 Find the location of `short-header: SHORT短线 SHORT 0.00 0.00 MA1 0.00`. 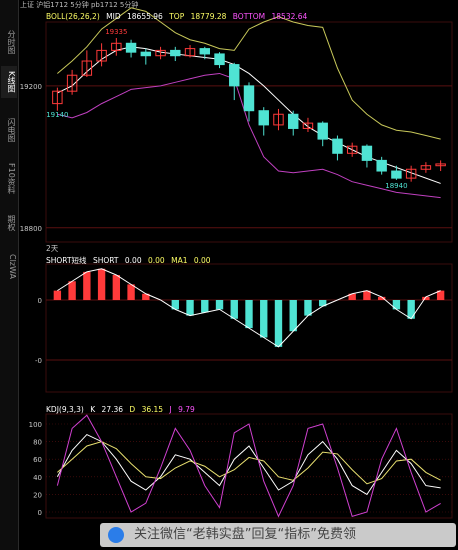

short-header: SHORT短线 SHORT 0.00 0.00 MA1 0.00 is located at coordinates (130, 260).